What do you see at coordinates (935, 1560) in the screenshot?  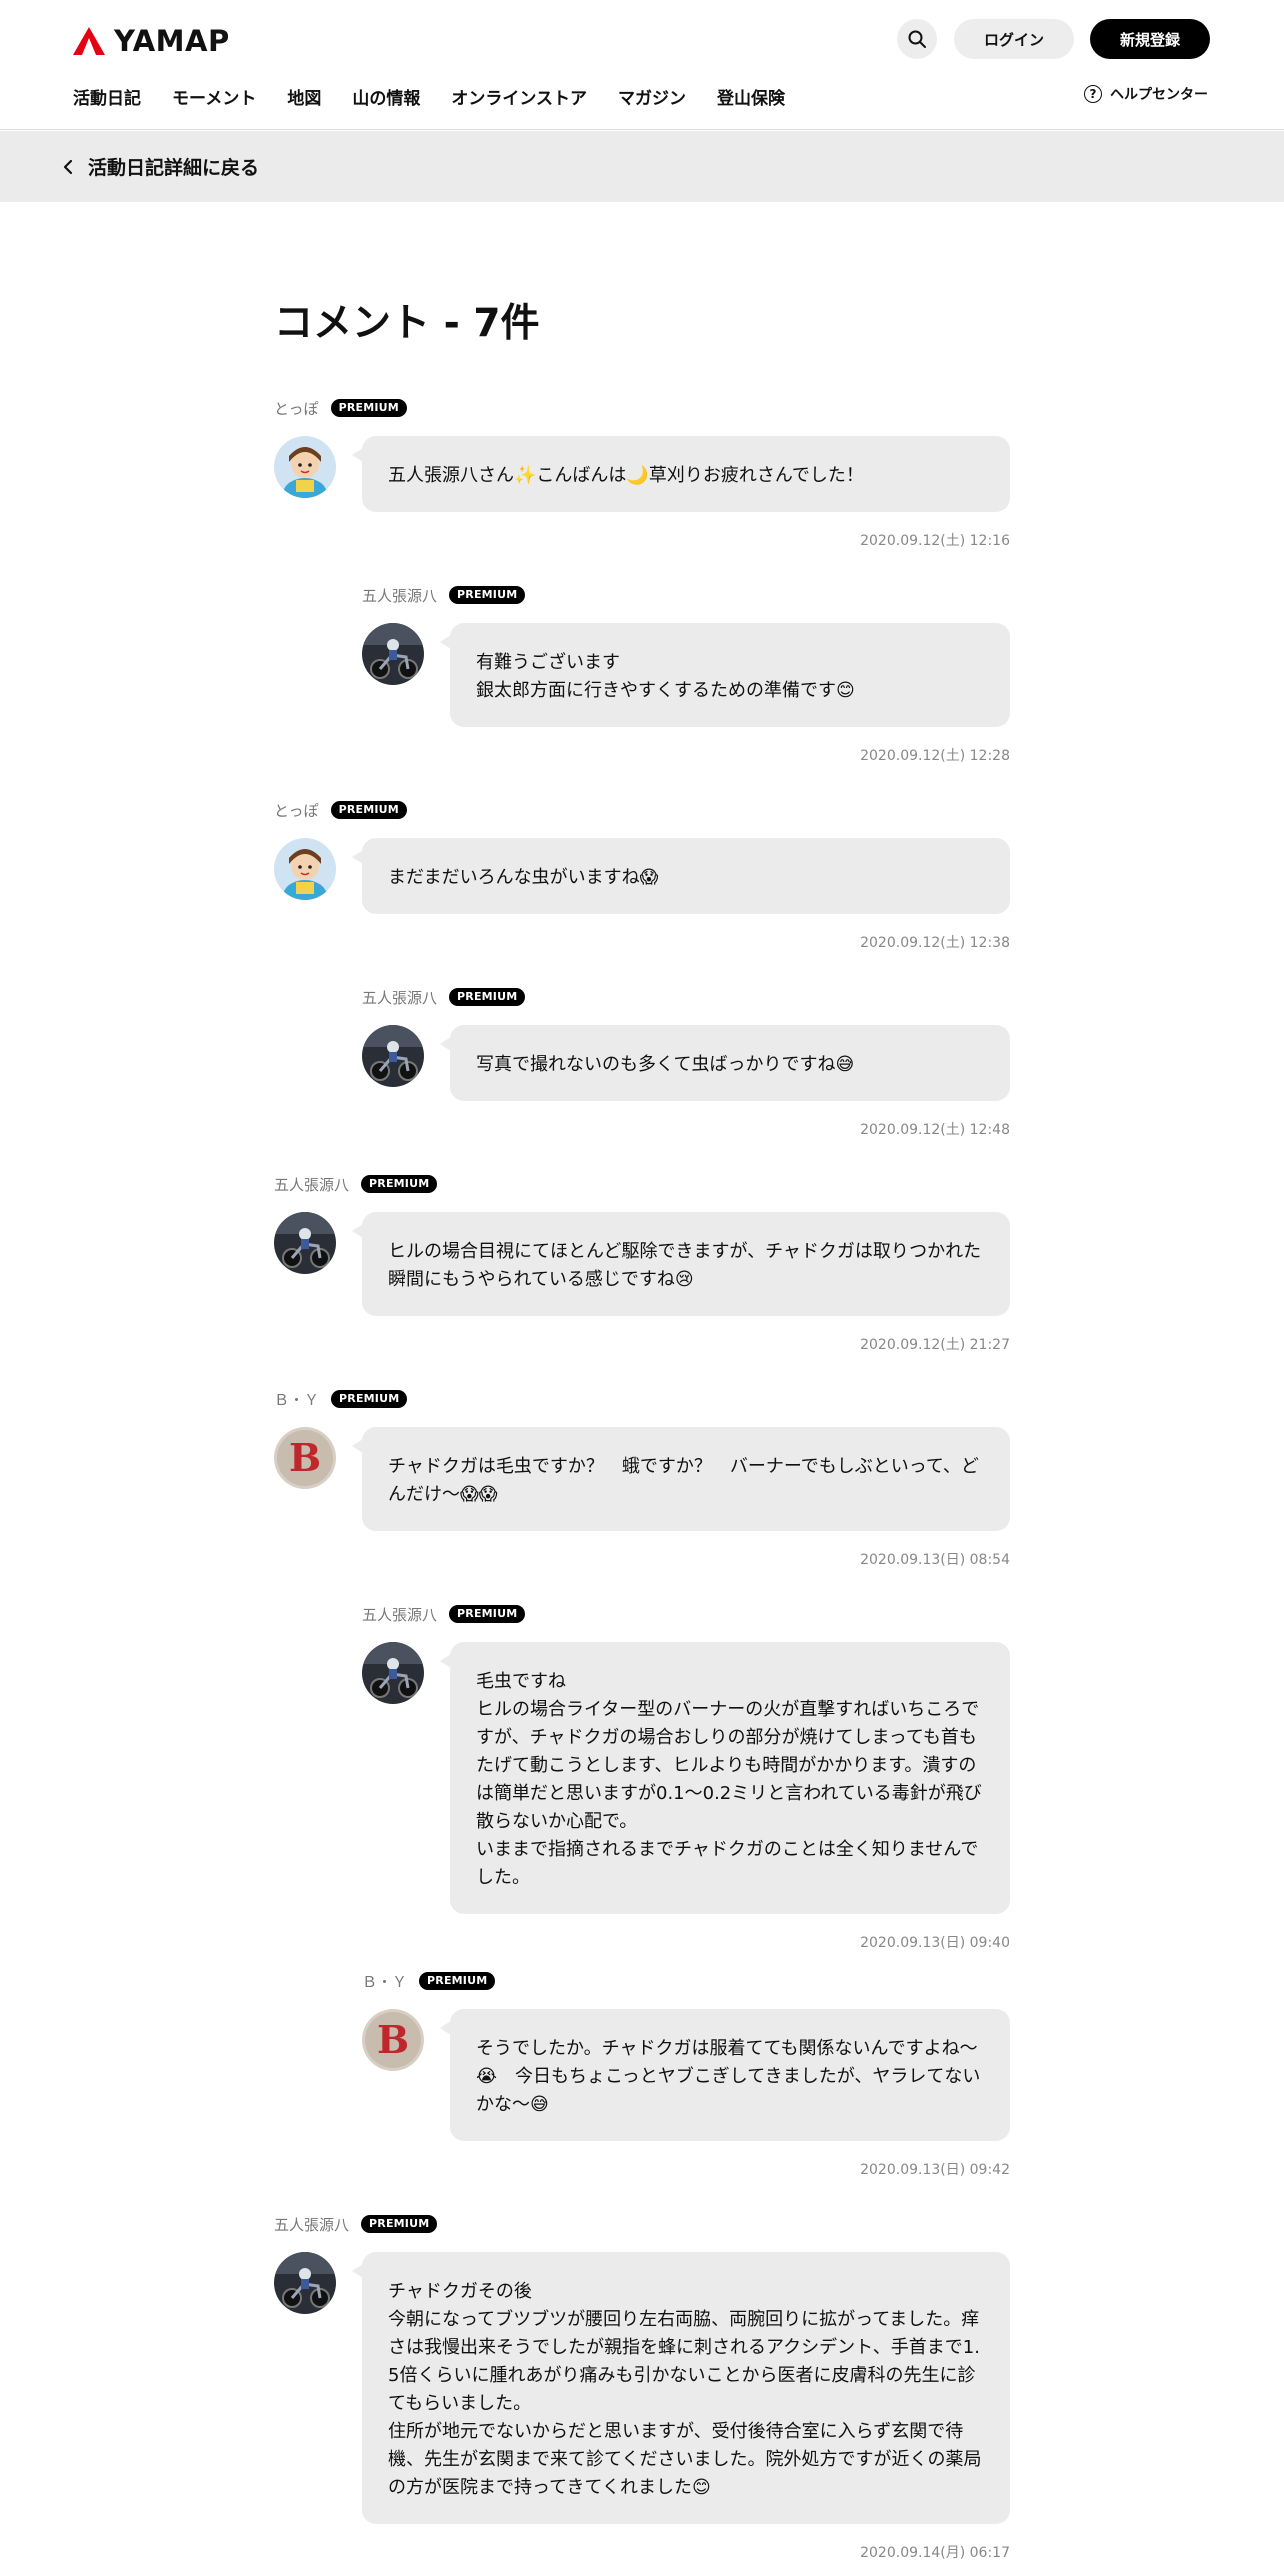 I see `comment-date: 2020.09.13(日) 08:54` at bounding box center [935, 1560].